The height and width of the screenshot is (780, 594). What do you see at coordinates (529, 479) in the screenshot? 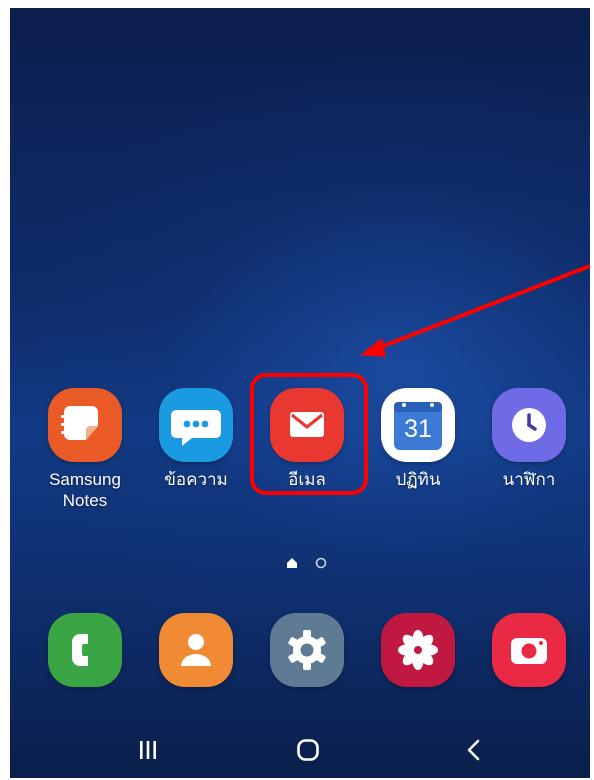
I see `app-label: นาฬิกา` at bounding box center [529, 479].